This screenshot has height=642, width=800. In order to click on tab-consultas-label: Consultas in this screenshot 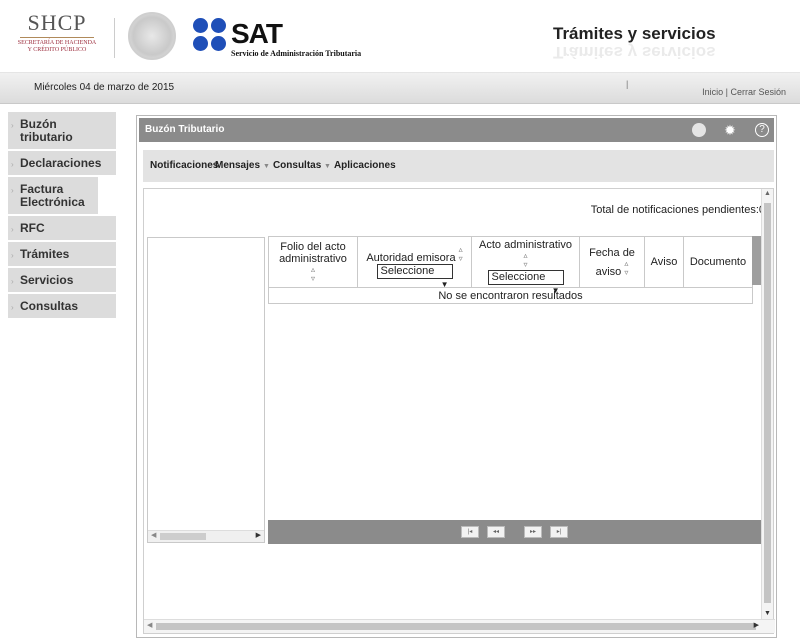, I will do `click(297, 165)`.